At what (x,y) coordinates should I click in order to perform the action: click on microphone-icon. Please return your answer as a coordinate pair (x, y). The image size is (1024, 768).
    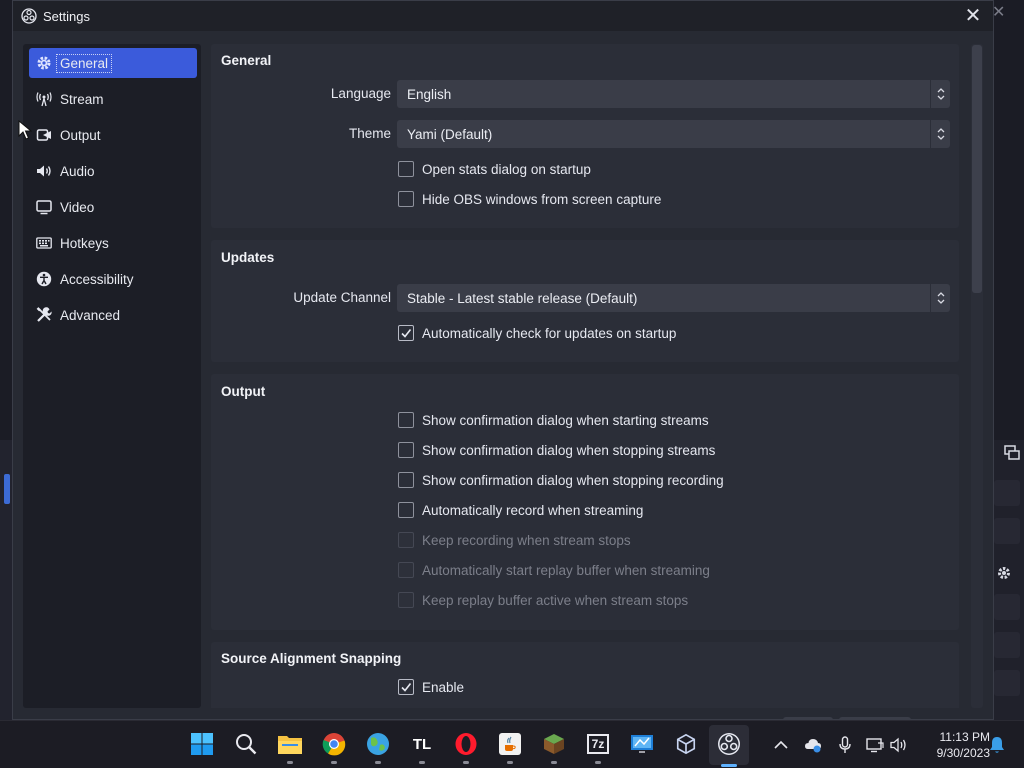
    Looking at the image, I should click on (845, 745).